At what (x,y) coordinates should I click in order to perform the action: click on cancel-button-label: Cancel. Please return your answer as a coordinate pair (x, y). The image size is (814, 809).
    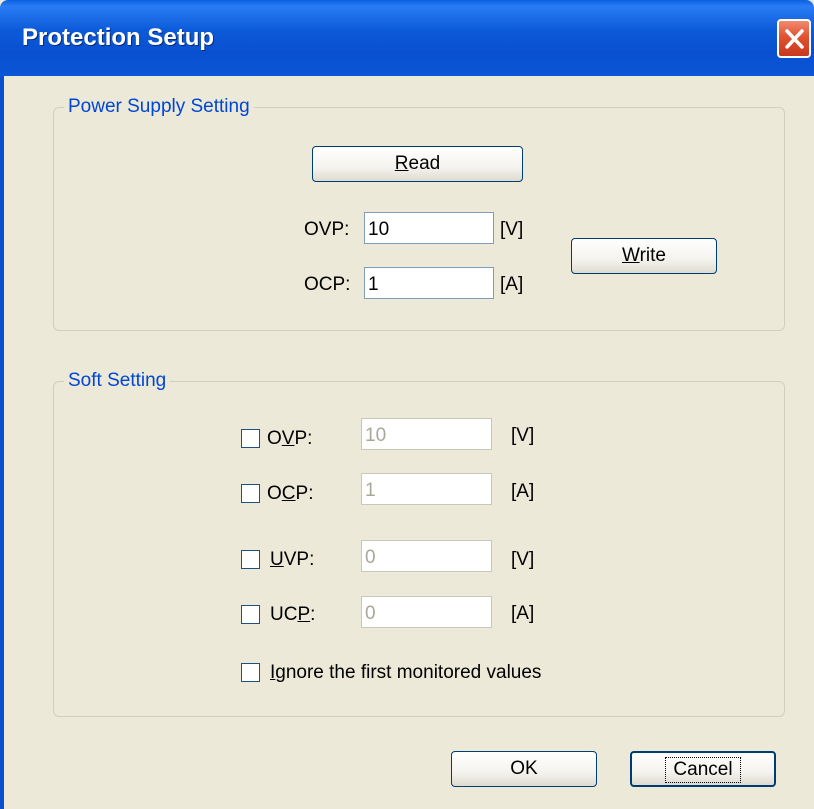
    Looking at the image, I should click on (703, 770).